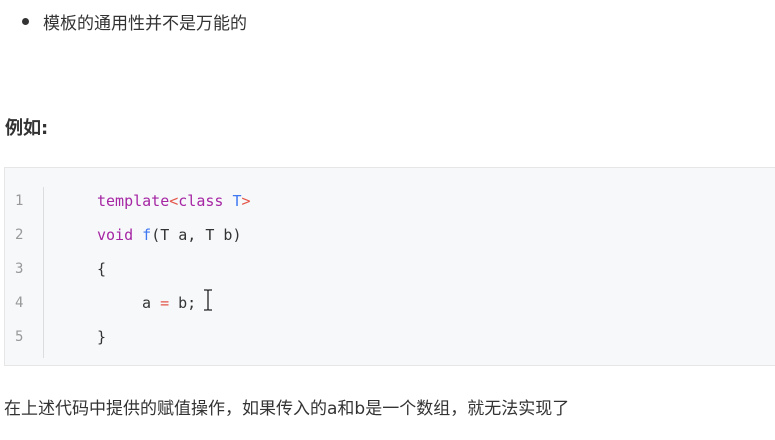  What do you see at coordinates (390, 303) in the screenshot?
I see `code-line-4: 4 a = b;` at bounding box center [390, 303].